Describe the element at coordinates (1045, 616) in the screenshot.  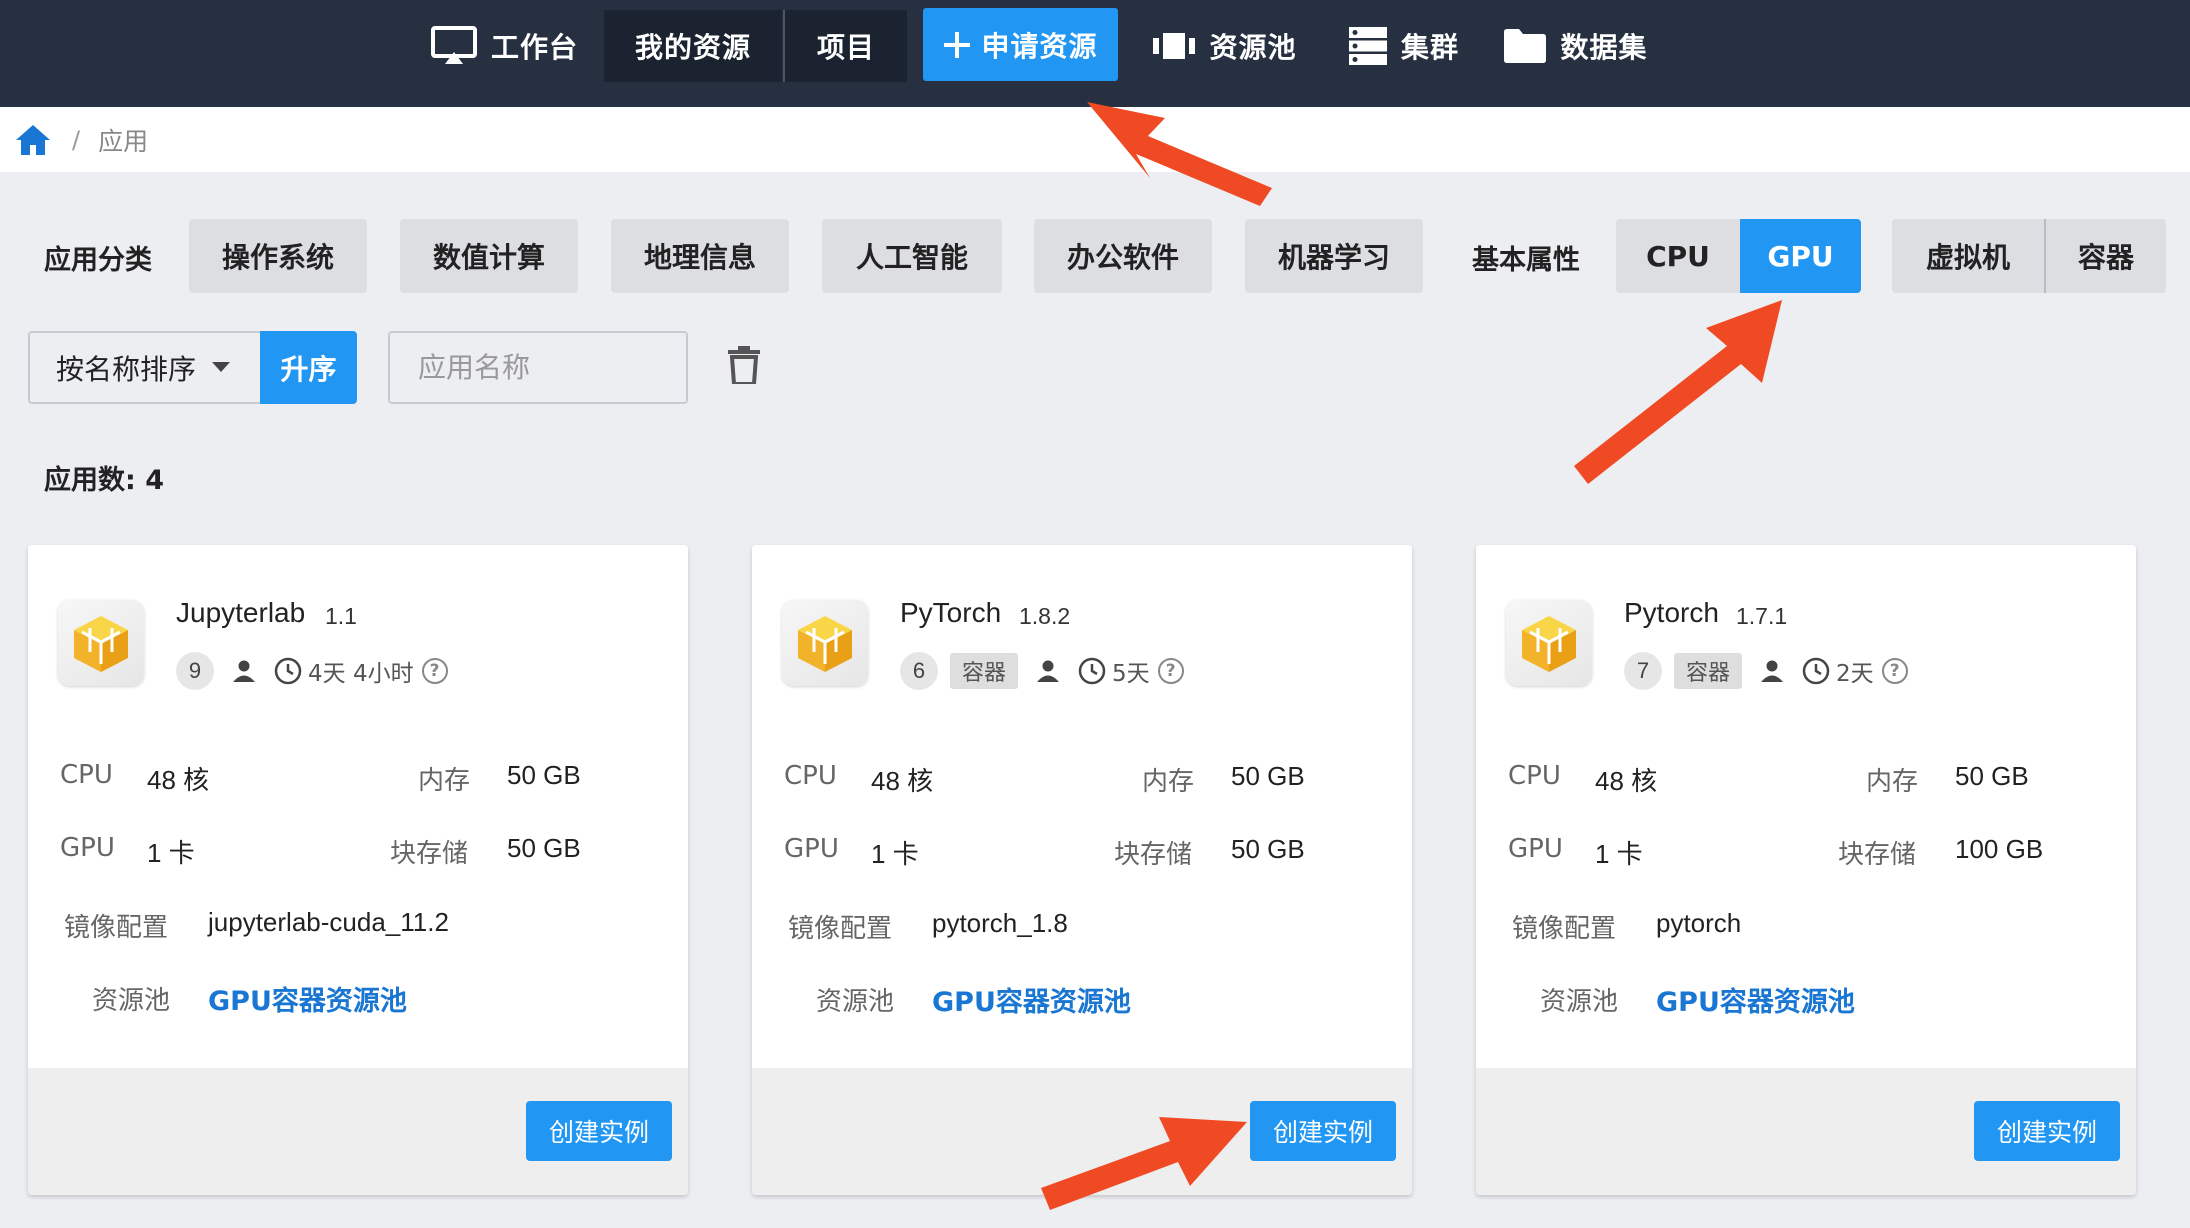
I see `app-version: 1.8.2` at that location.